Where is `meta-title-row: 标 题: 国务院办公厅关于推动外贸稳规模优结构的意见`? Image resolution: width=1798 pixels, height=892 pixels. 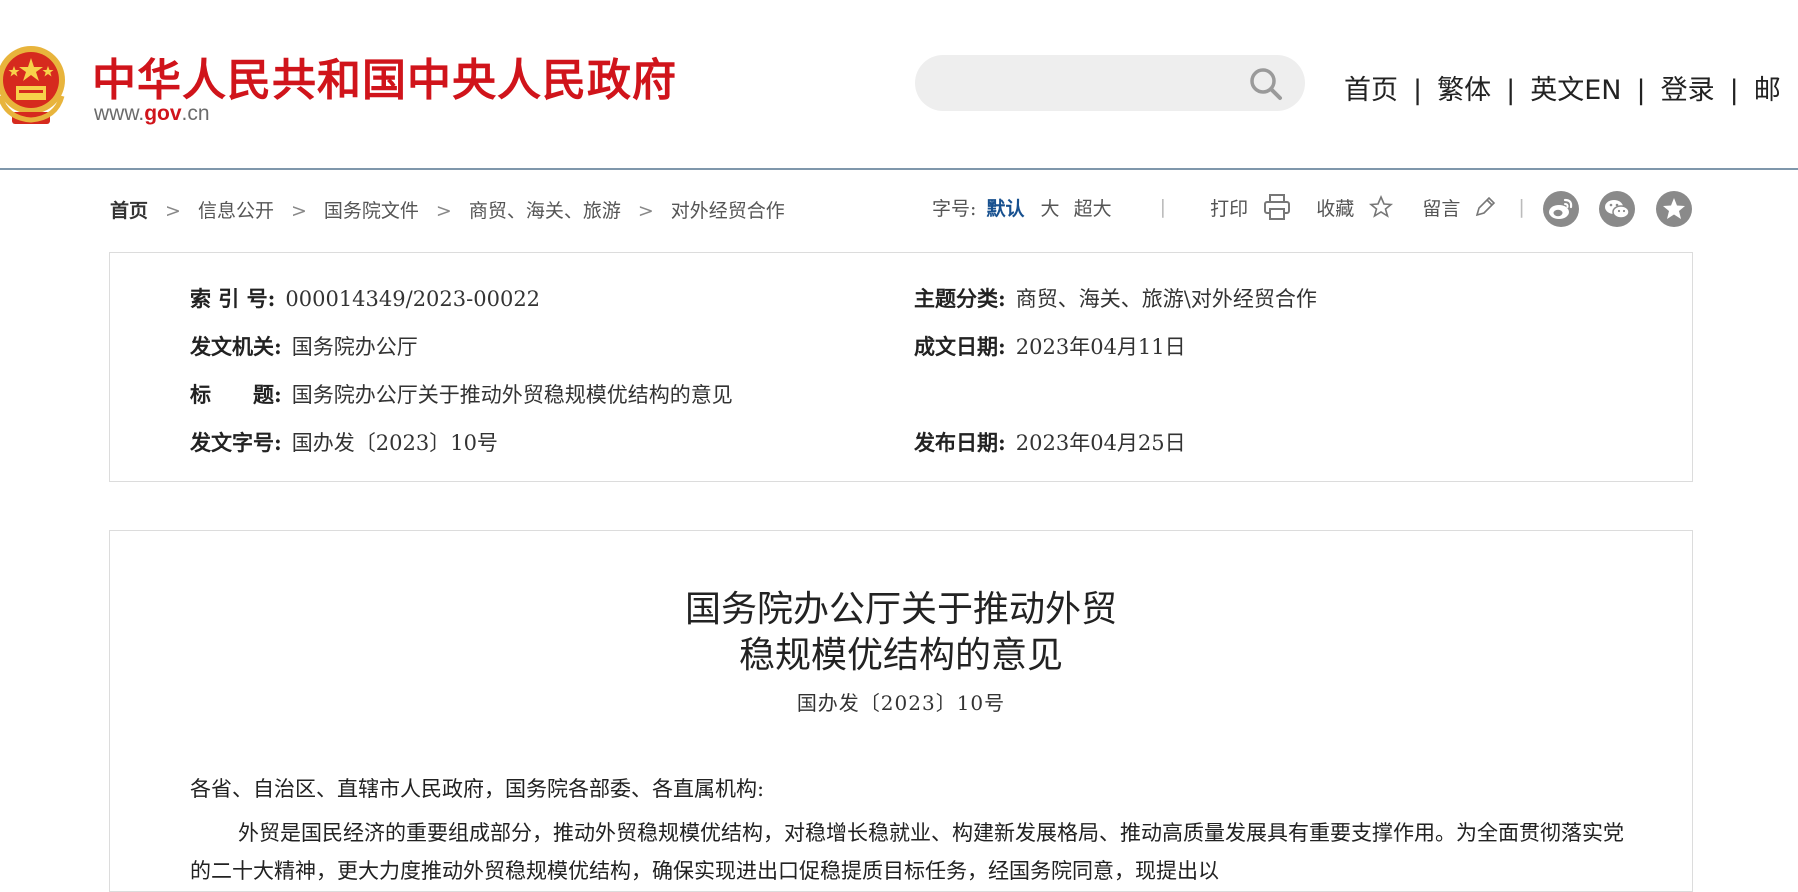
meta-title-row: 标 题: 国务院办公厅关于推动外贸稳规模优结构的意见 is located at coordinates (461, 394).